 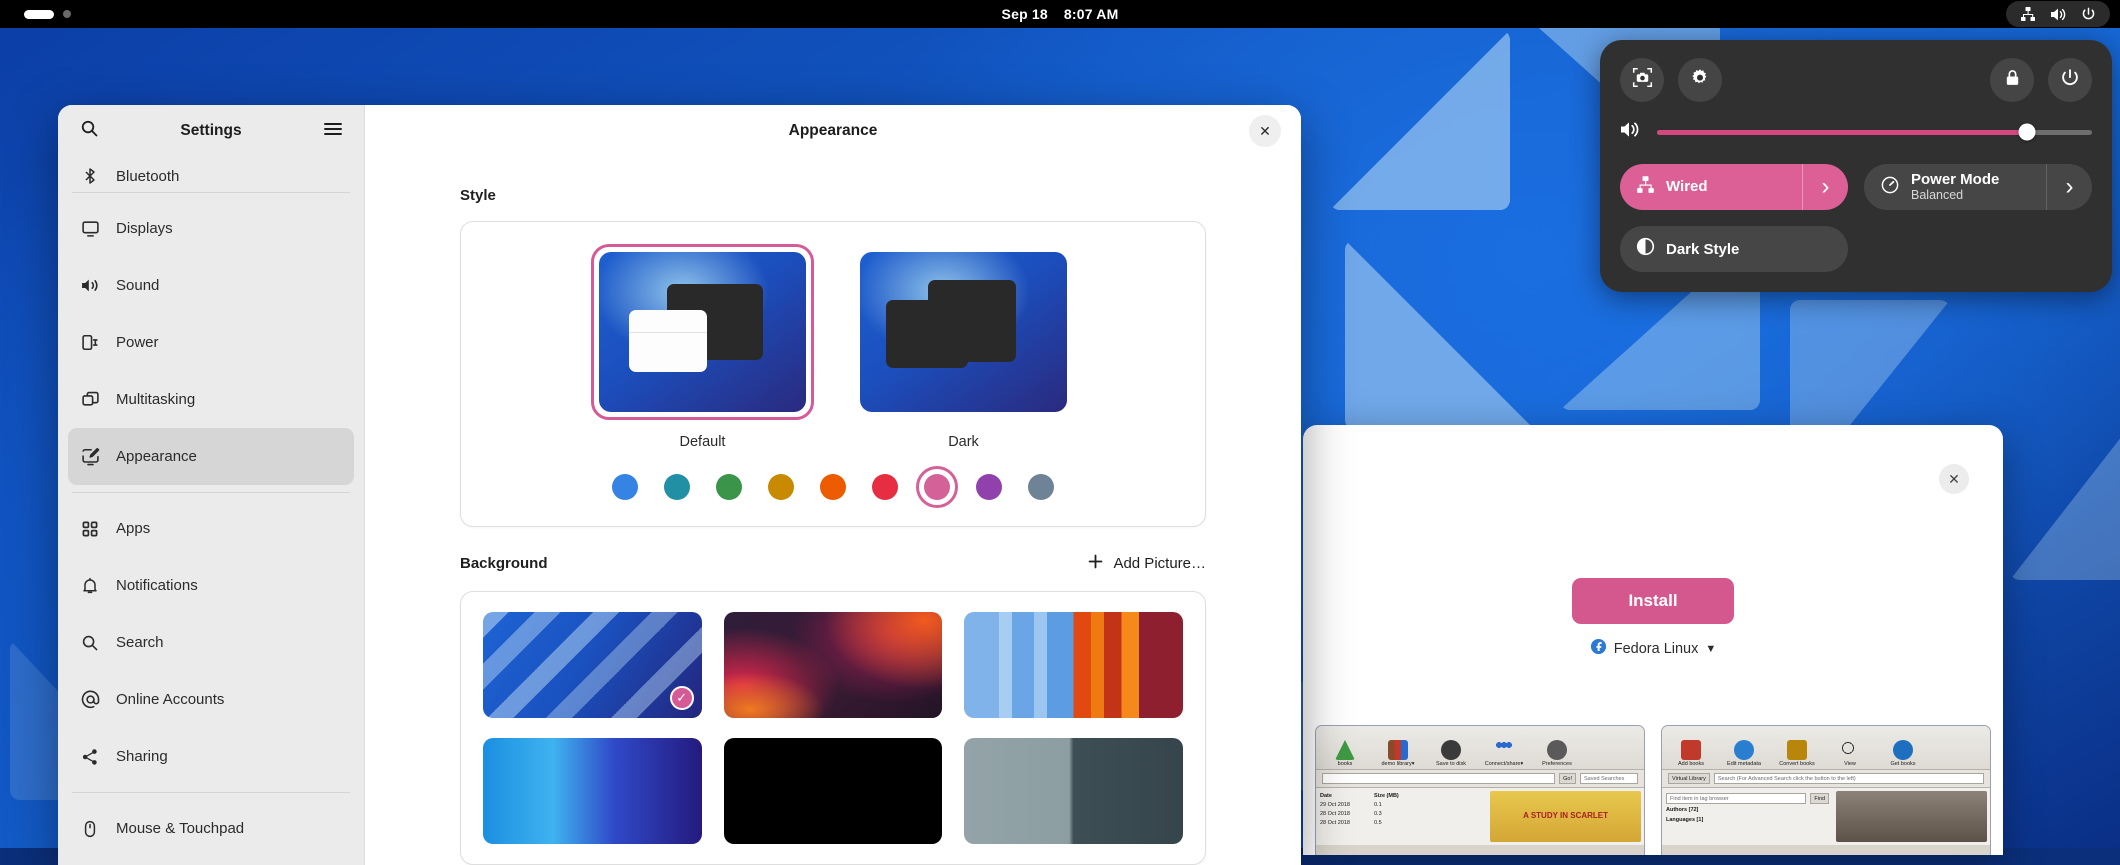 What do you see at coordinates (1691, 764) in the screenshot?
I see `tool-label: Add books` at bounding box center [1691, 764].